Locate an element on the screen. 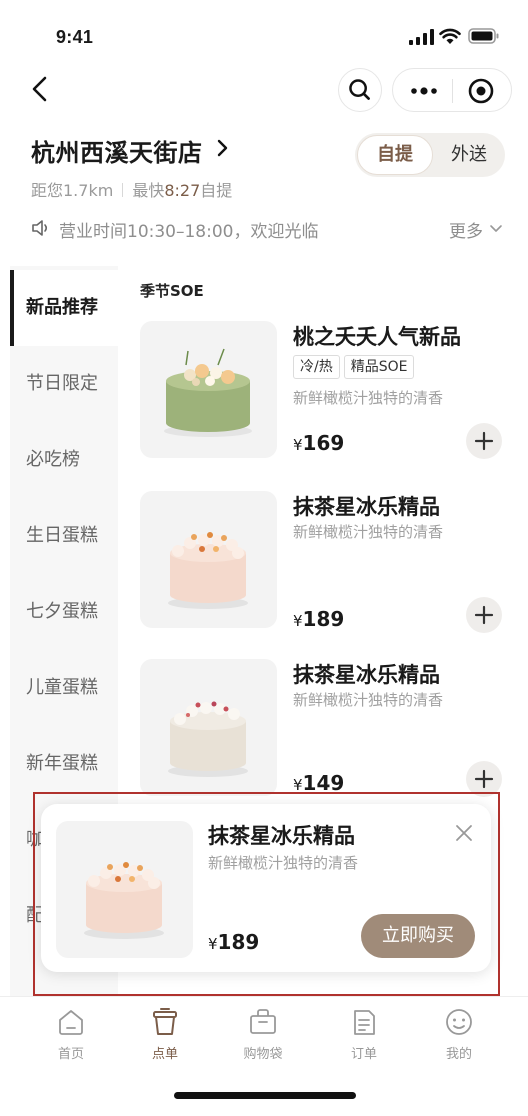 The height and width of the screenshot is (1116, 528). tab-label: 购物袋 is located at coordinates (263, 1054).